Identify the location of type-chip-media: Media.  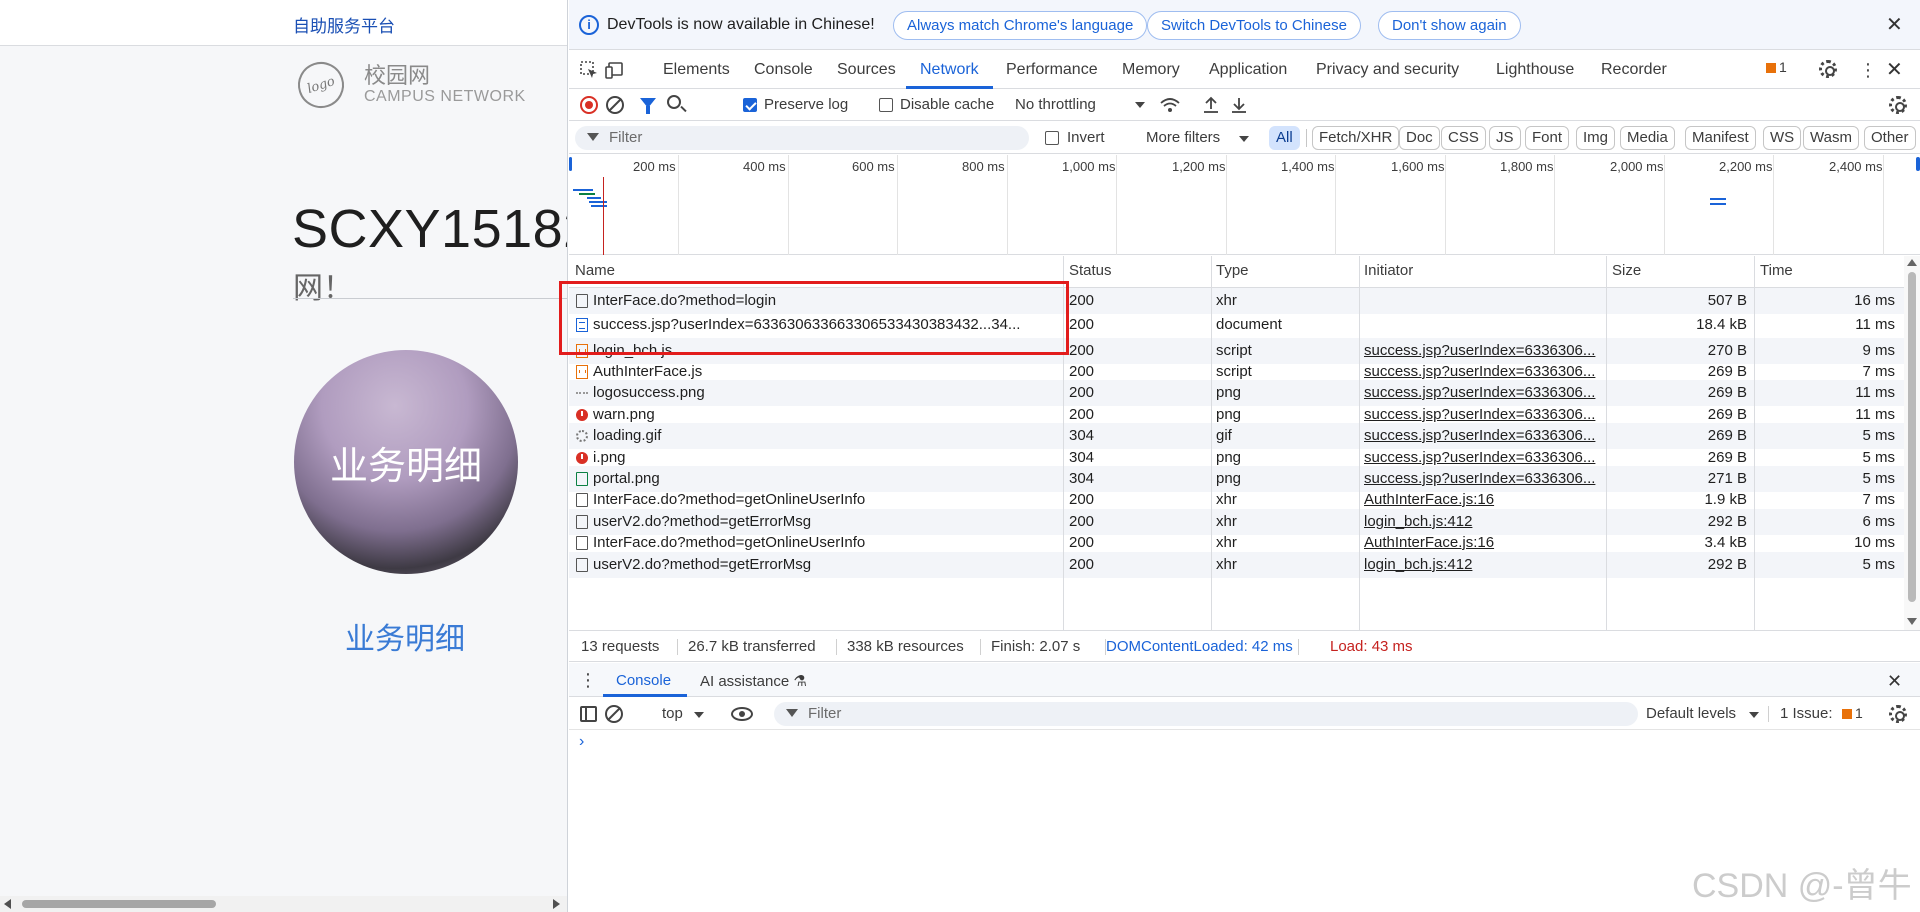
(1647, 138).